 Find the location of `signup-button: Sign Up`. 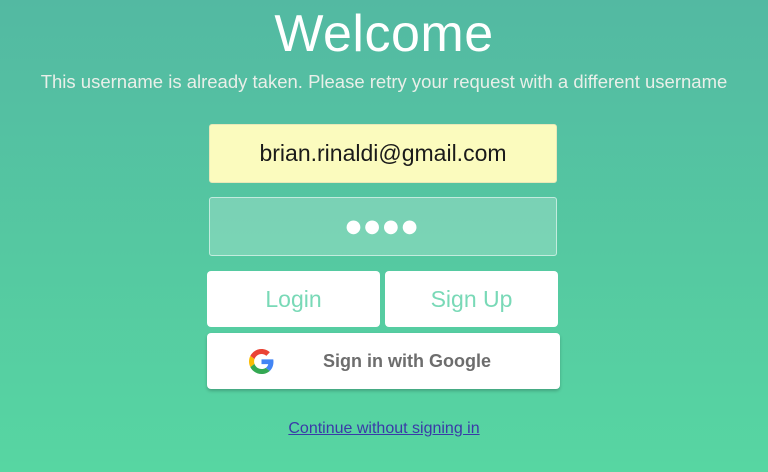

signup-button: Sign Up is located at coordinates (471, 299).